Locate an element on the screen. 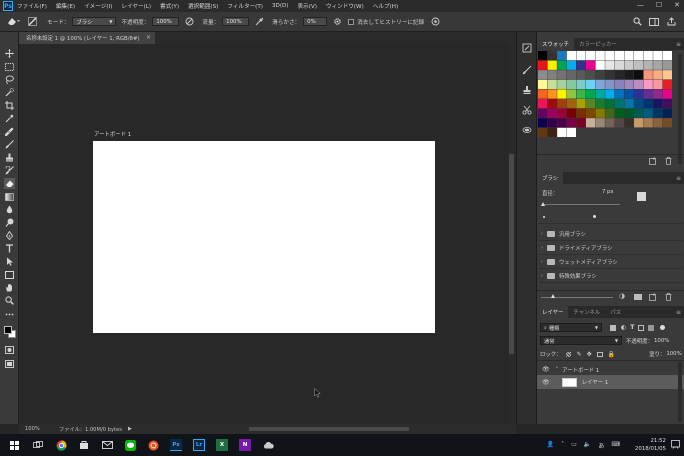  cloud-app-icon is located at coordinates (268, 445).